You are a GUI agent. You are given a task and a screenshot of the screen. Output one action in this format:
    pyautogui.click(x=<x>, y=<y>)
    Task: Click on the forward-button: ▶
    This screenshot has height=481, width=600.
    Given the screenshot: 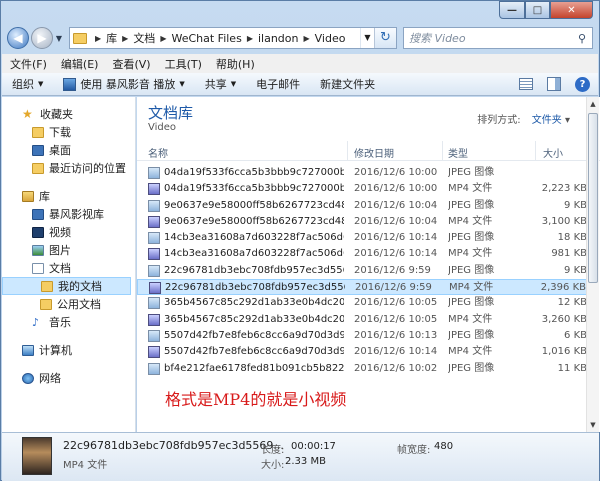 What is the action you would take?
    pyautogui.click(x=42, y=38)
    